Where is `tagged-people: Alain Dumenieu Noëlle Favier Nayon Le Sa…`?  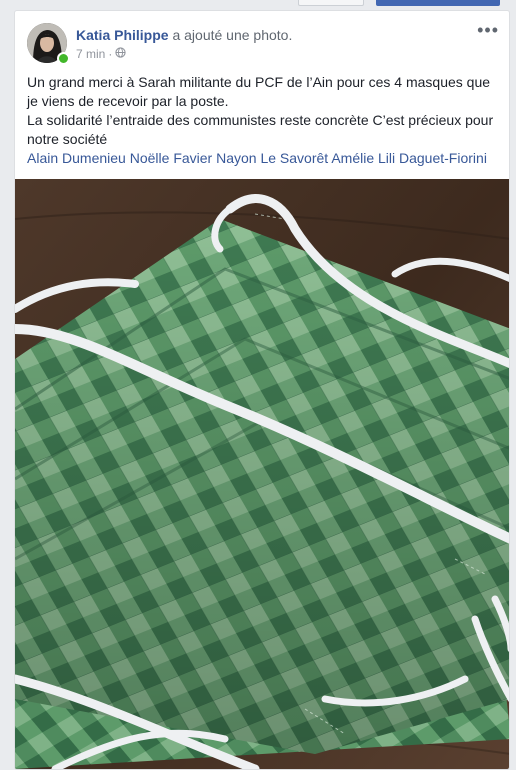
tagged-people: Alain Dumenieu Noëlle Favier Nayon Le Sa… is located at coordinates (265, 158).